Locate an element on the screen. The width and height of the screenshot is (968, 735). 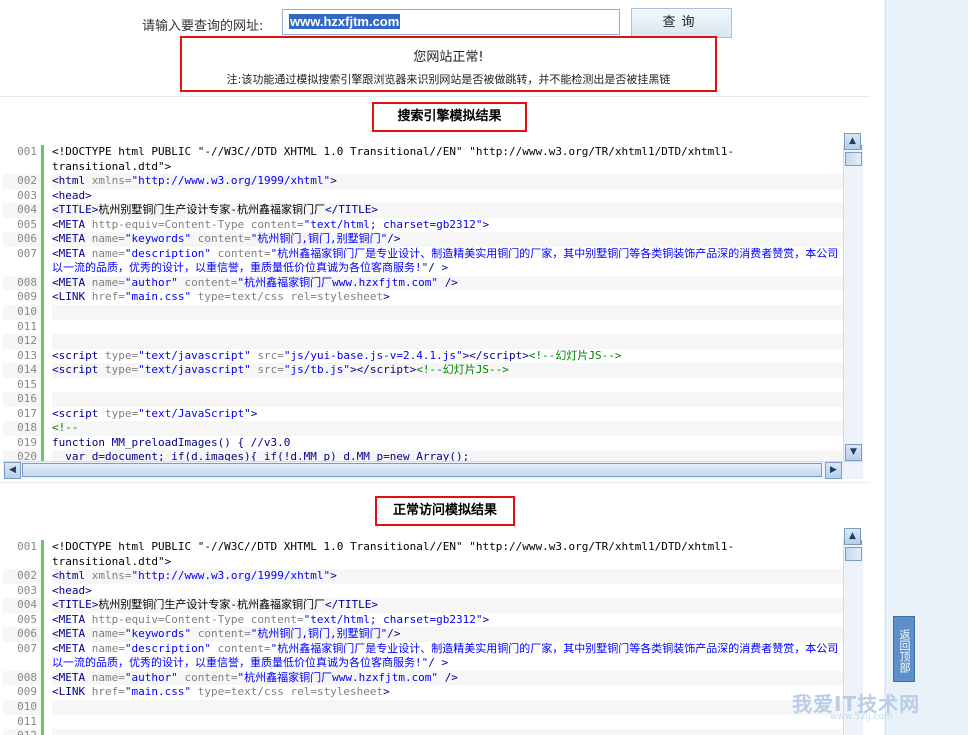
back-to-top-label: 返回顶部 is located at coordinates (904, 651).